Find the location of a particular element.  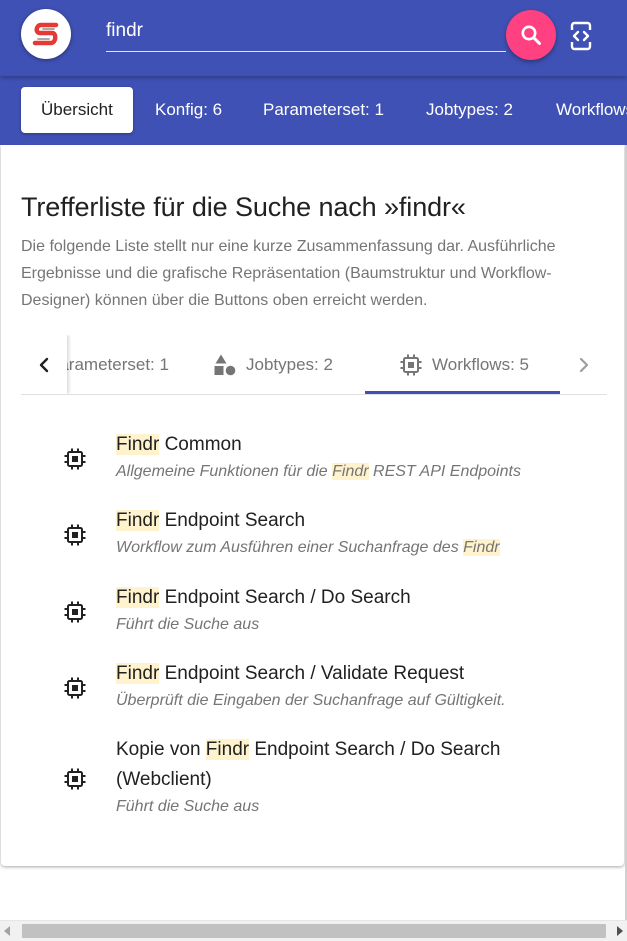

search-button is located at coordinates (531, 35).